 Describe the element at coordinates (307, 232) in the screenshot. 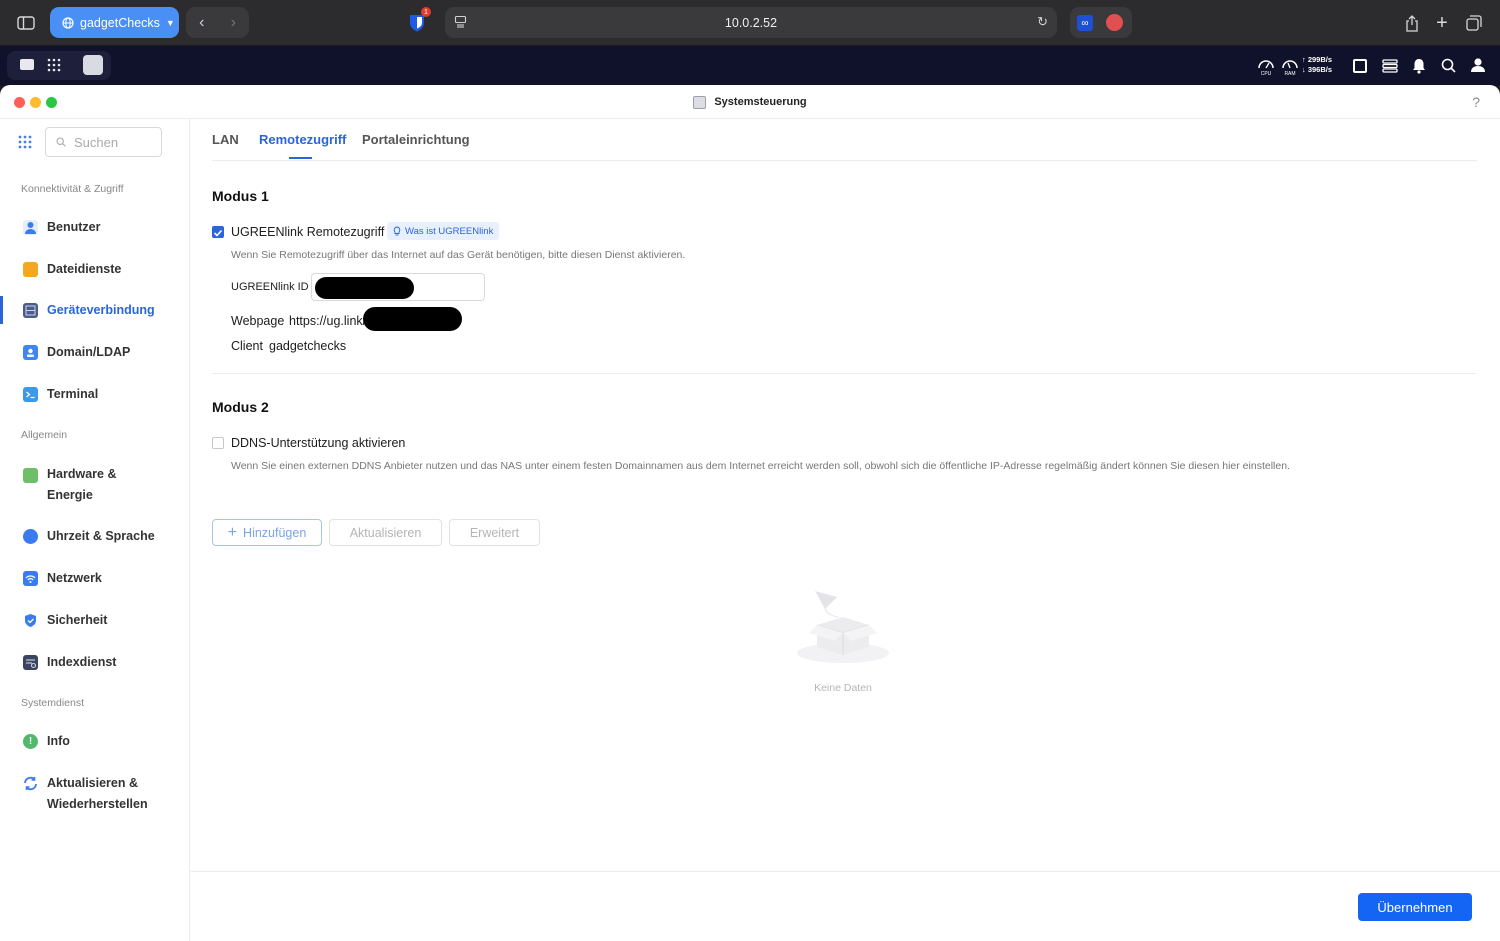

I see `ugreenlink-checkbox-label: UGREENlink Remotezugriff` at that location.